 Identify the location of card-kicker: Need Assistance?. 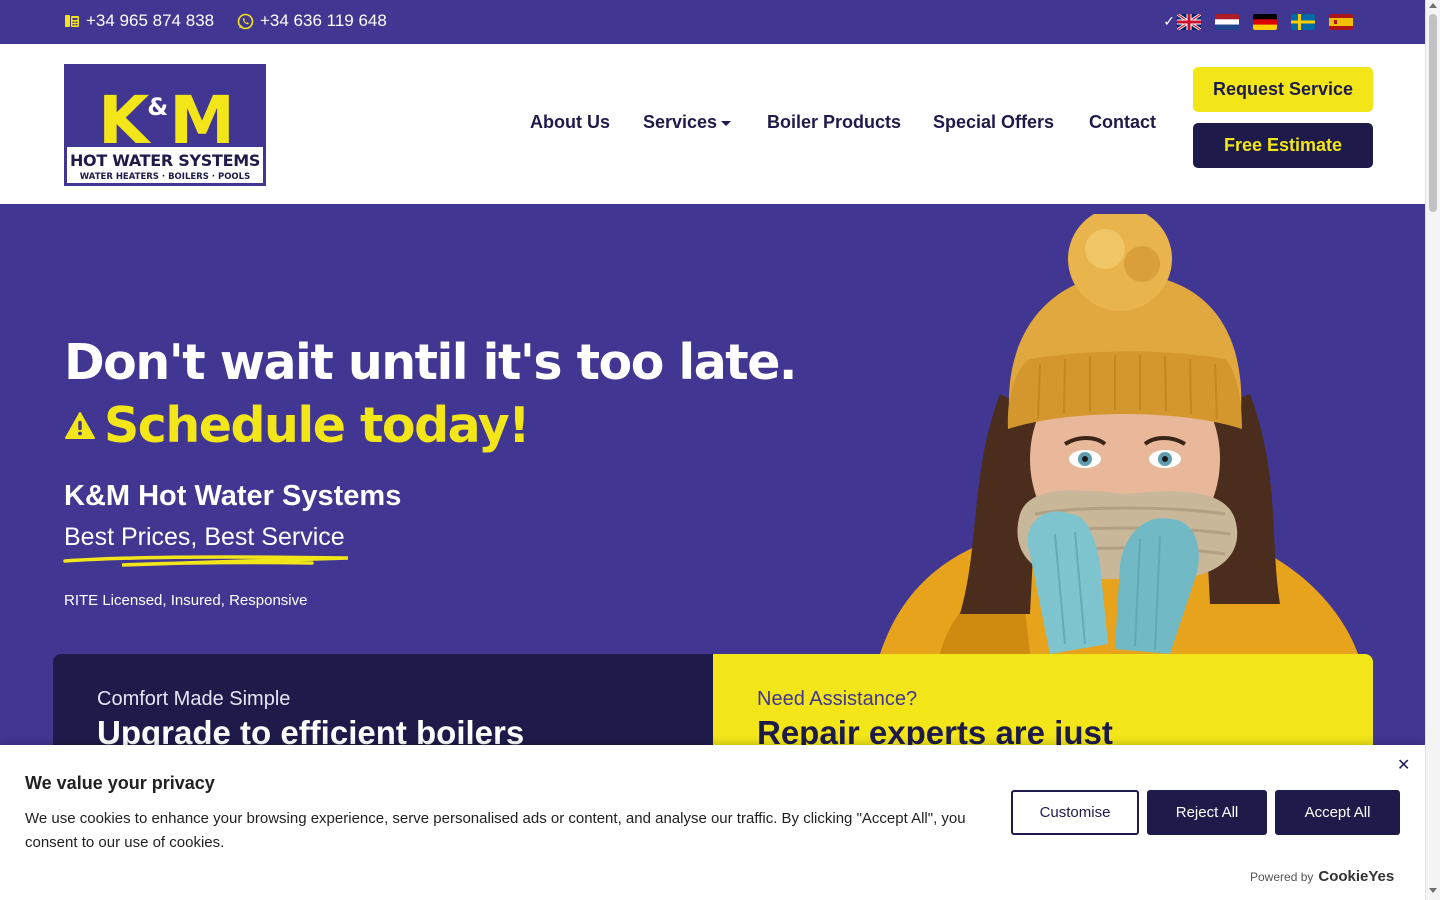
(837, 699).